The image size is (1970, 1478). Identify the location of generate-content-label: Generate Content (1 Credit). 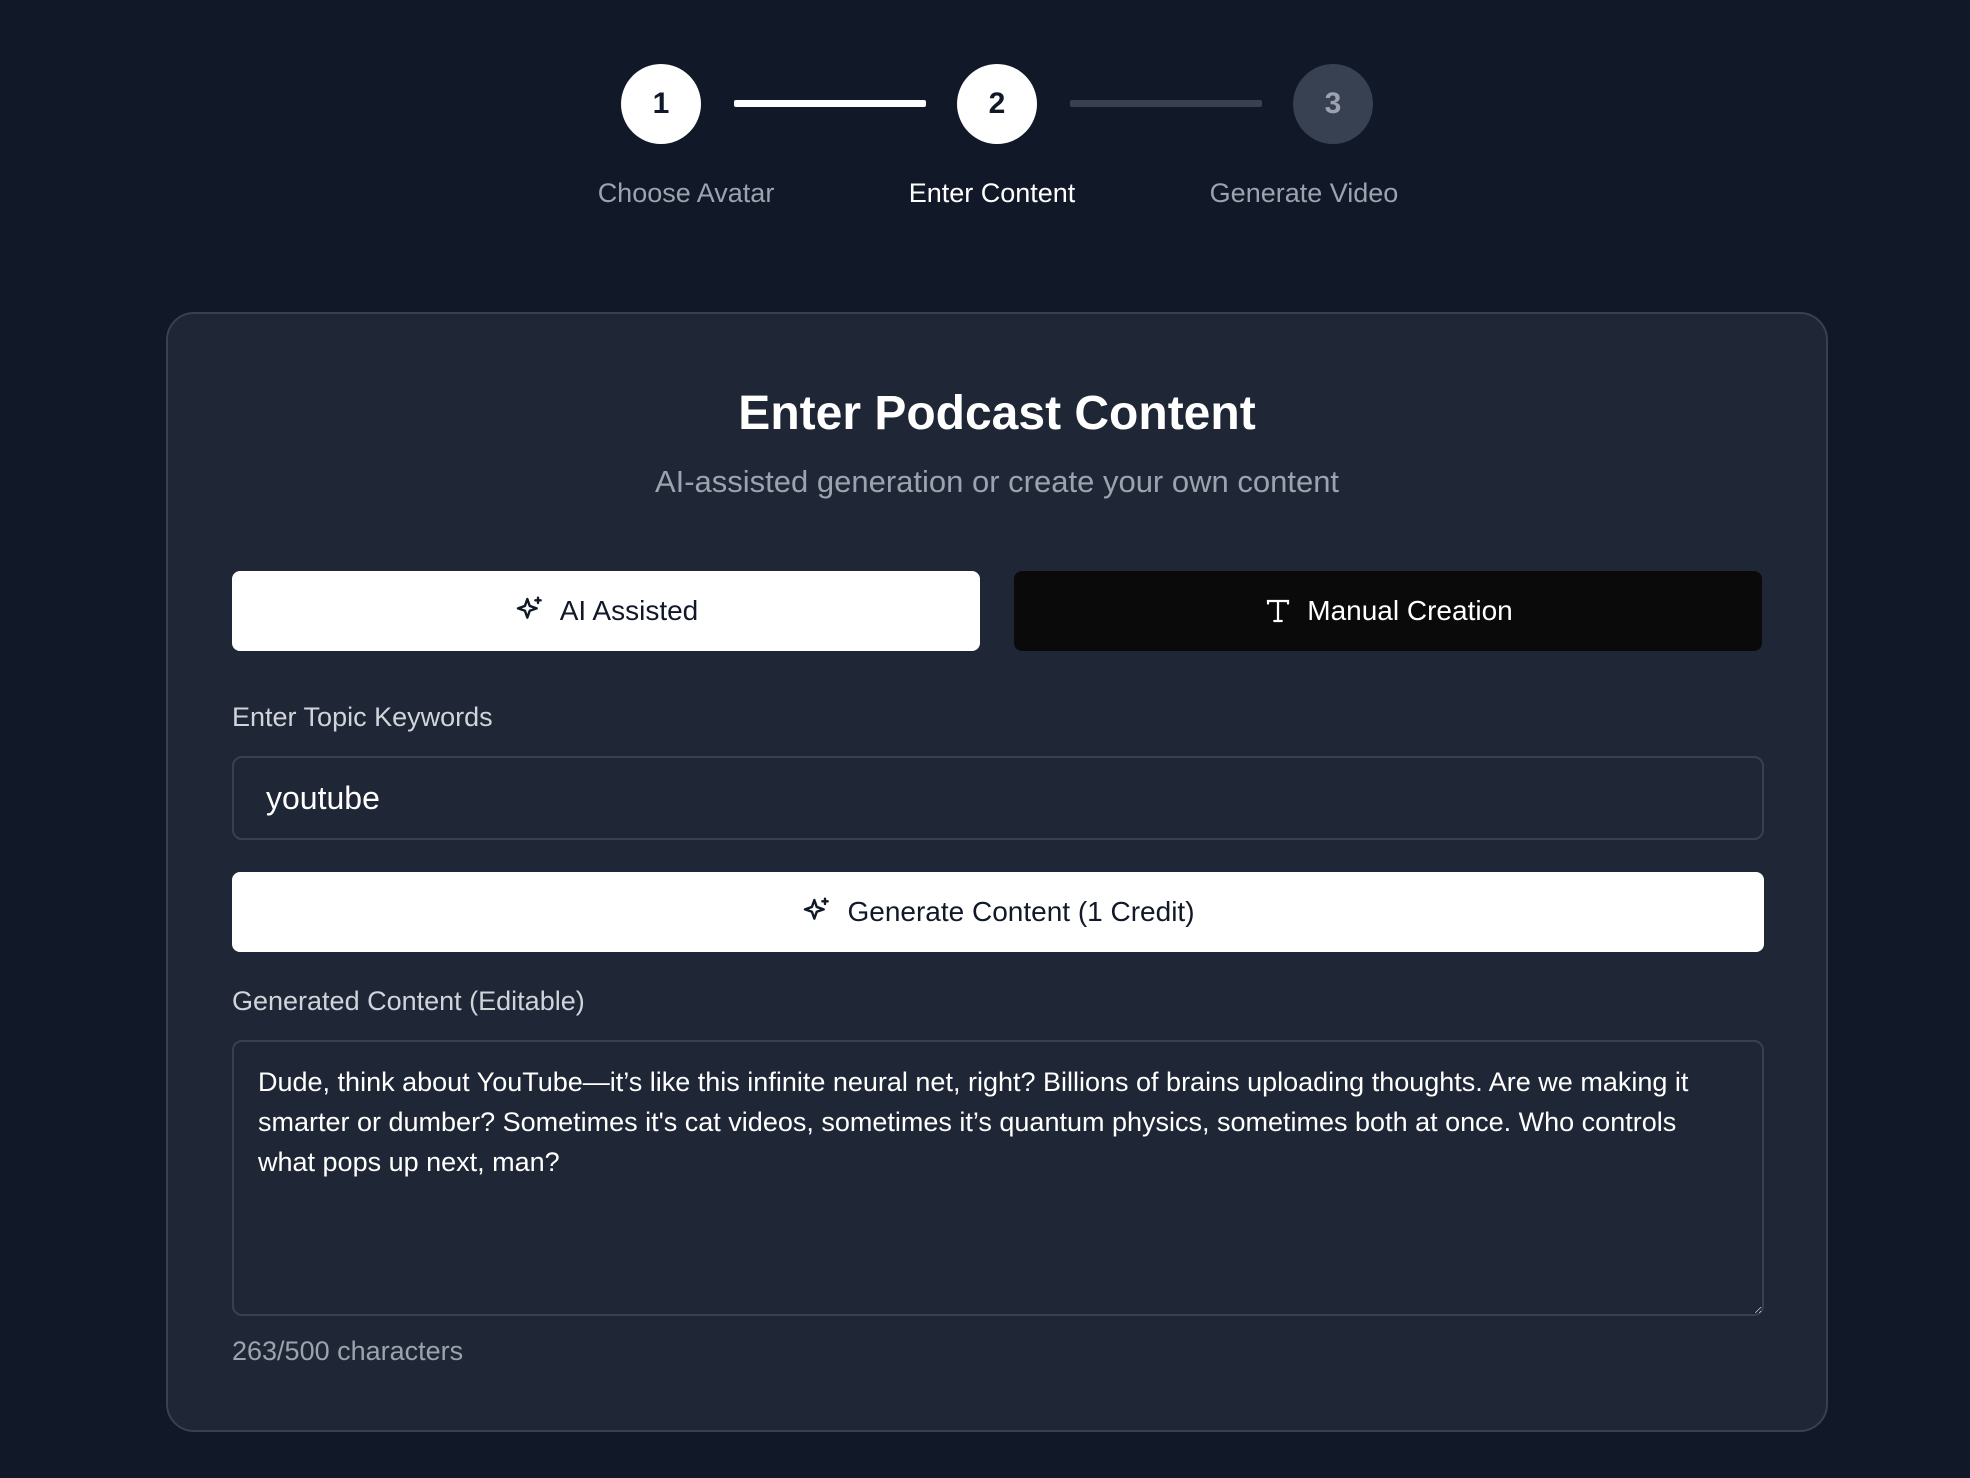
(1021, 911).